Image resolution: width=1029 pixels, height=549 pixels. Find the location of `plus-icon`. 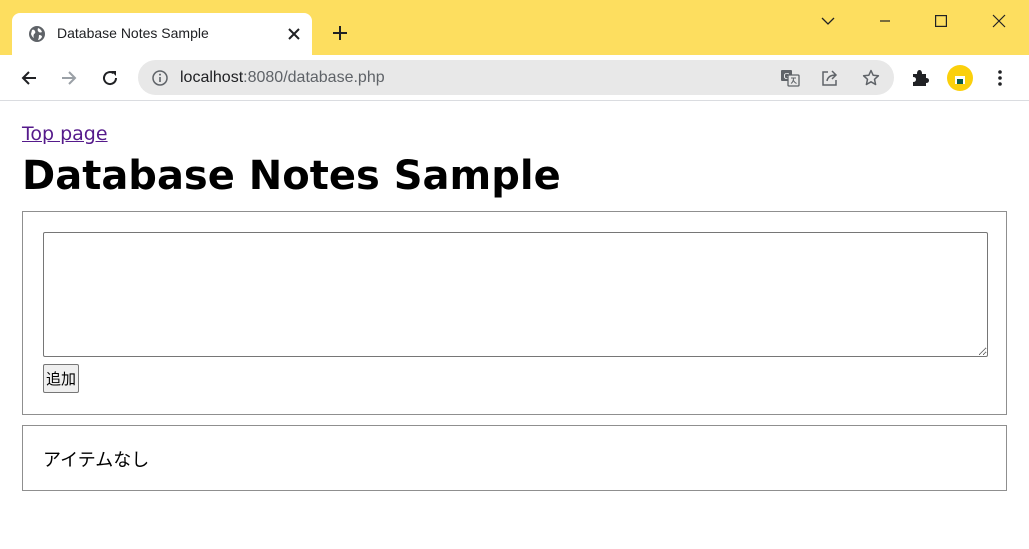

plus-icon is located at coordinates (340, 33).